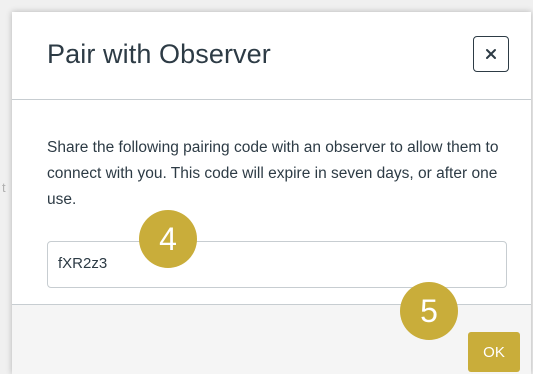 The image size is (533, 374). I want to click on dialog-title: Pair with Observer, so click(159, 54).